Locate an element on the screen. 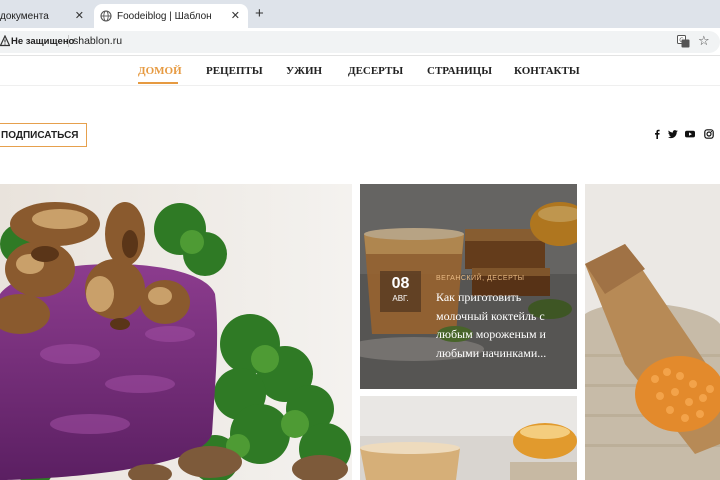  plus-icon: + is located at coordinates (259, 13).